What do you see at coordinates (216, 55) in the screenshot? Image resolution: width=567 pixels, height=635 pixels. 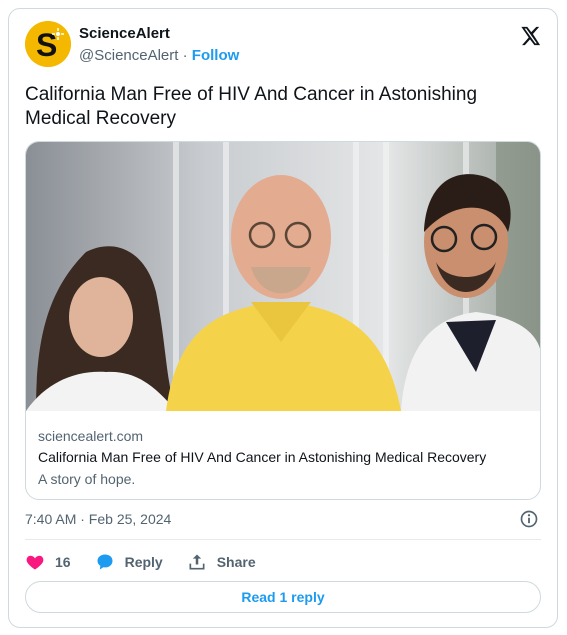 I see `follow-button: Follow` at bounding box center [216, 55].